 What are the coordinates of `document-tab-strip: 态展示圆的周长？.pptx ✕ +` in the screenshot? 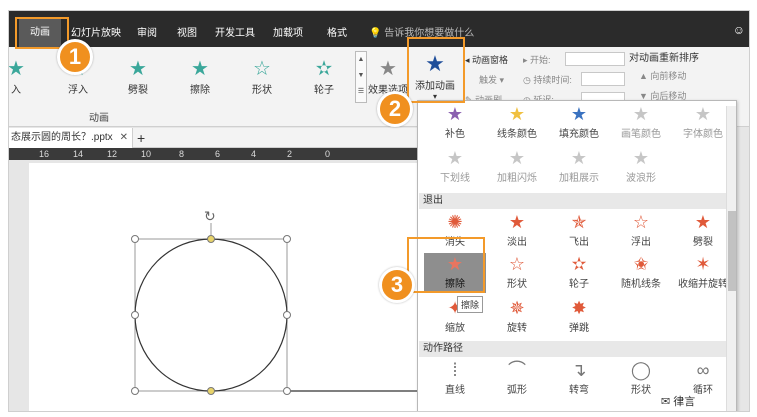 It's located at (214, 138).